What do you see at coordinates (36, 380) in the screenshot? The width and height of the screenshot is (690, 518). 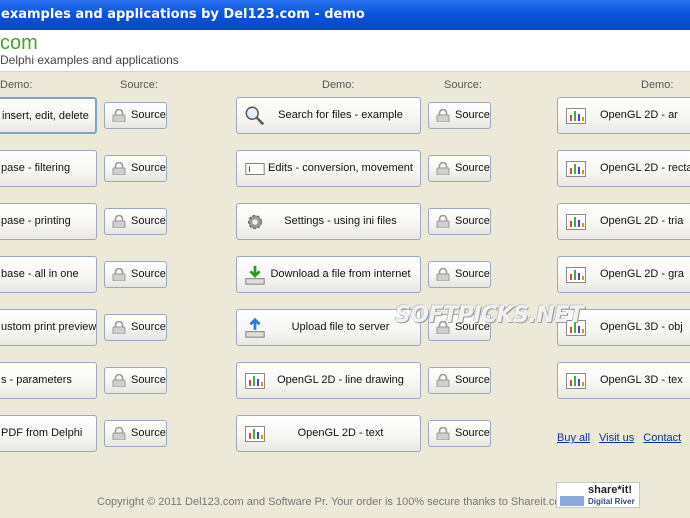 I see `demo-button-label: s - parameters` at bounding box center [36, 380].